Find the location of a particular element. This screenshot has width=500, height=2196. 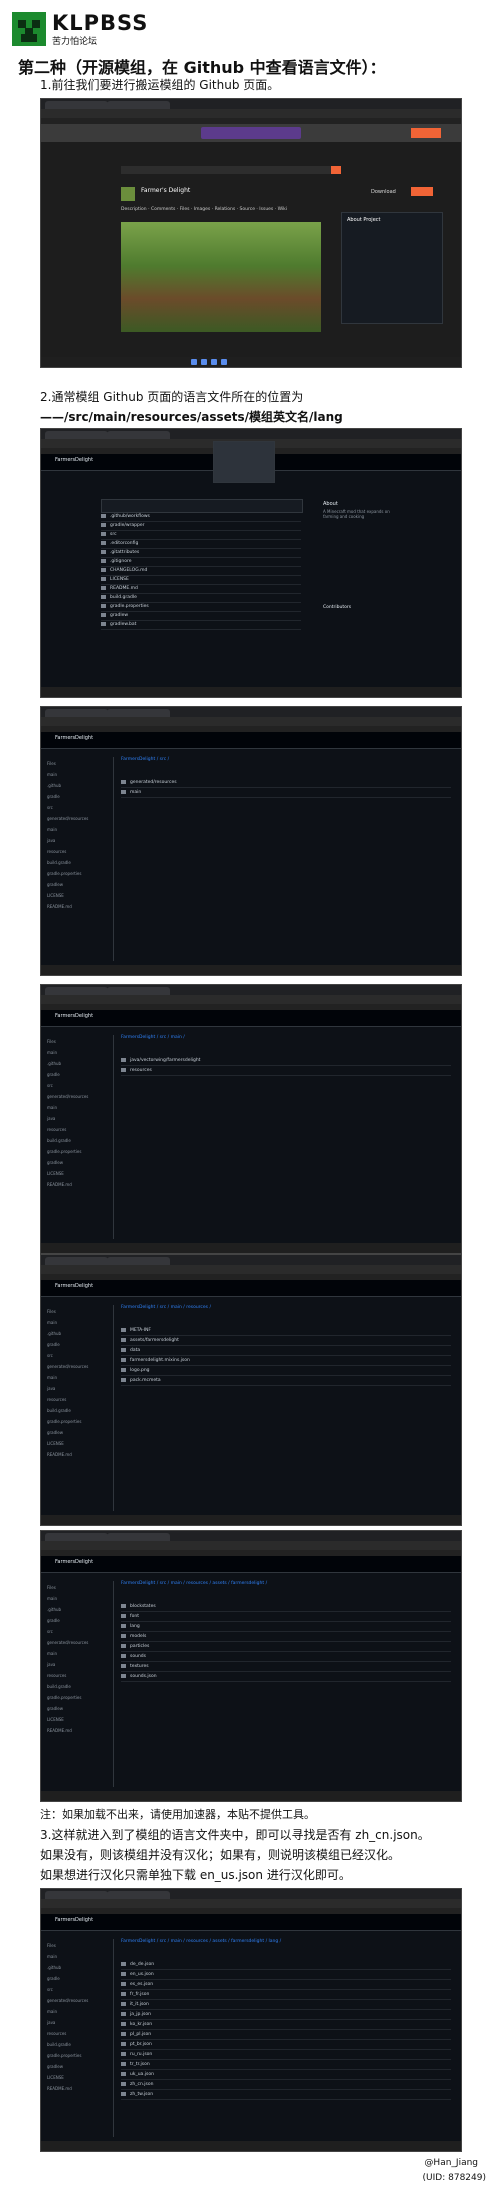

file-row: LICENSE is located at coordinates (201, 580).